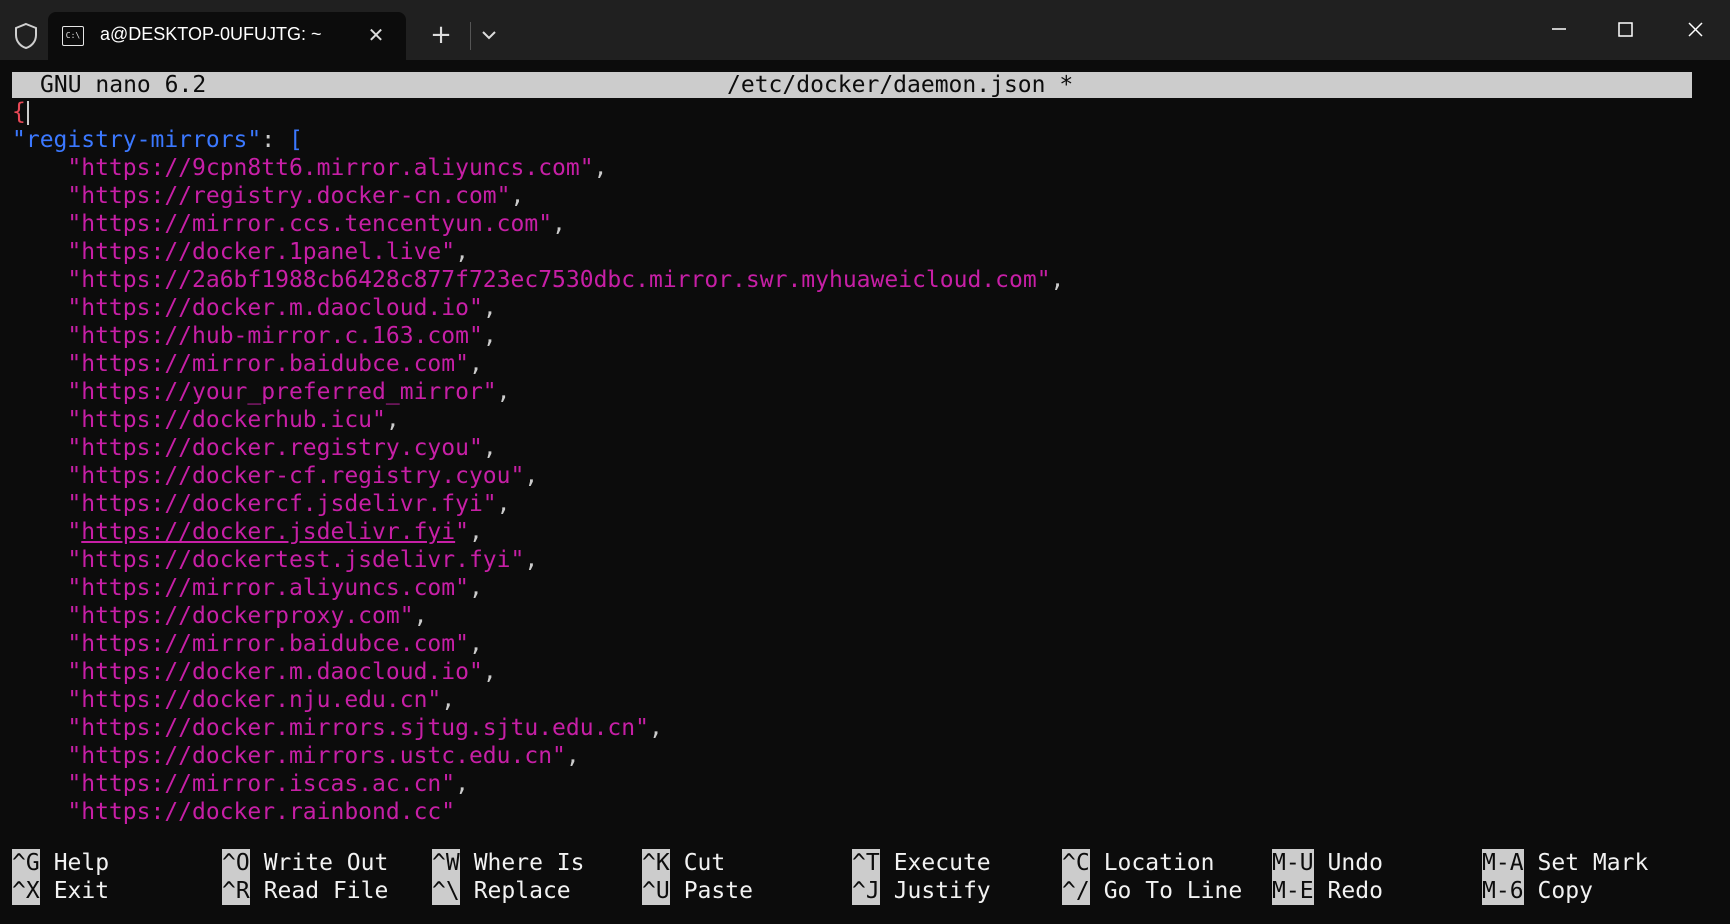 This screenshot has width=1730, height=924. Describe the element at coordinates (446, 863) in the screenshot. I see `shortcut-key: ^W` at that location.